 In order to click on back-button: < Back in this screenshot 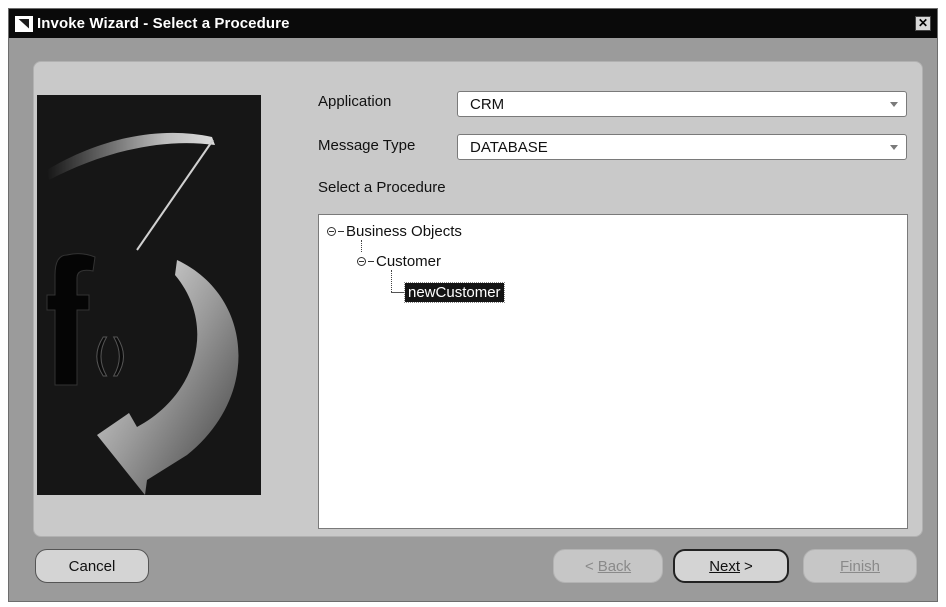, I will do `click(608, 566)`.